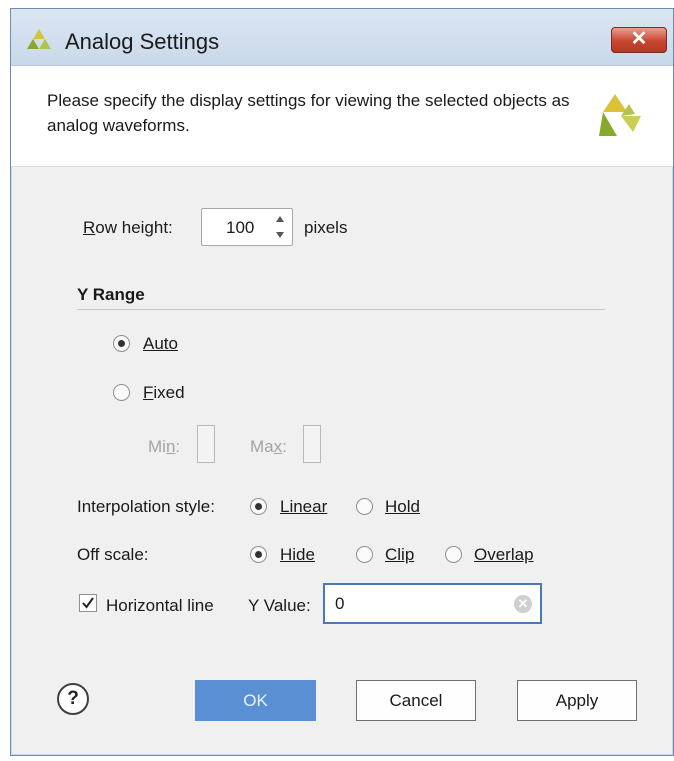 This screenshot has width=674, height=761. Describe the element at coordinates (164, 393) in the screenshot. I see `y-range-fixed-label: Fixed` at that location.